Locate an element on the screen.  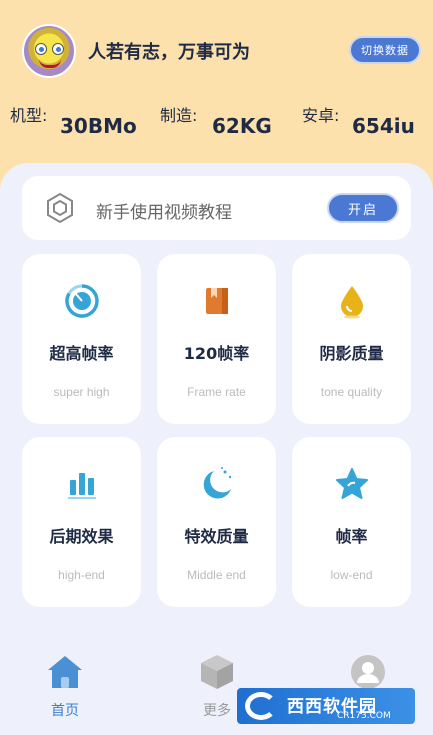
card-title: 阴影质量 is located at coordinates (351, 353).